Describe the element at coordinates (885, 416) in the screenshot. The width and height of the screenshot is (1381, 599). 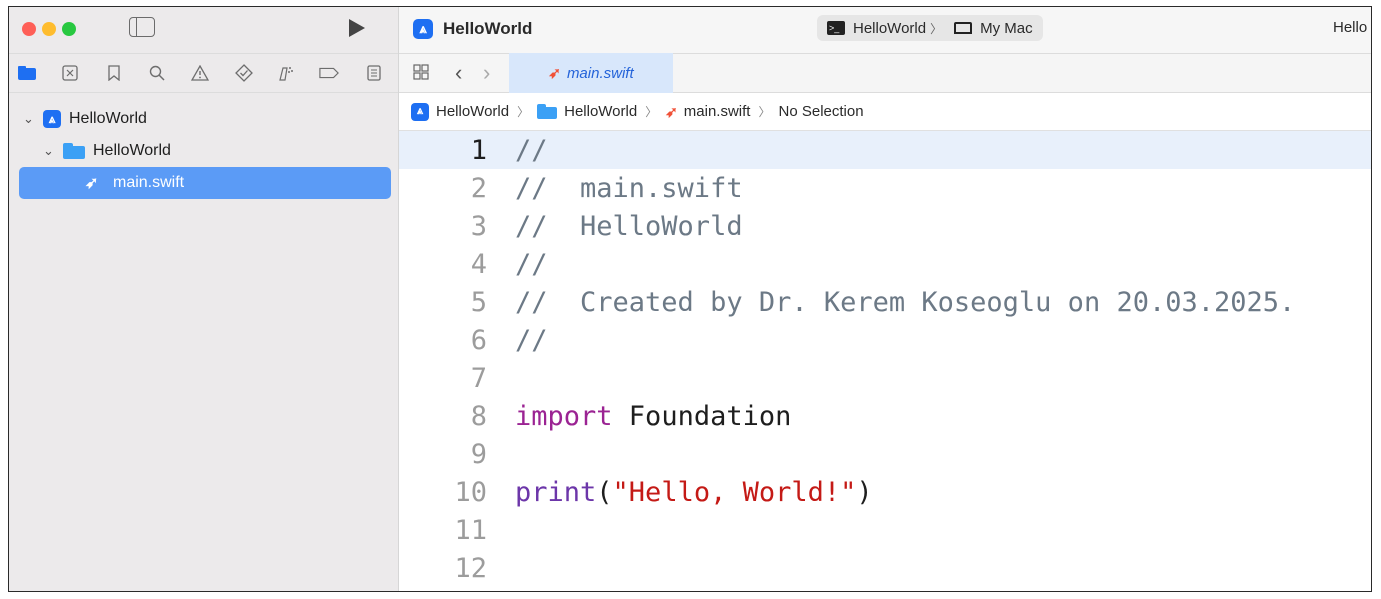
I see `code-line: 8 import Foundation` at that location.